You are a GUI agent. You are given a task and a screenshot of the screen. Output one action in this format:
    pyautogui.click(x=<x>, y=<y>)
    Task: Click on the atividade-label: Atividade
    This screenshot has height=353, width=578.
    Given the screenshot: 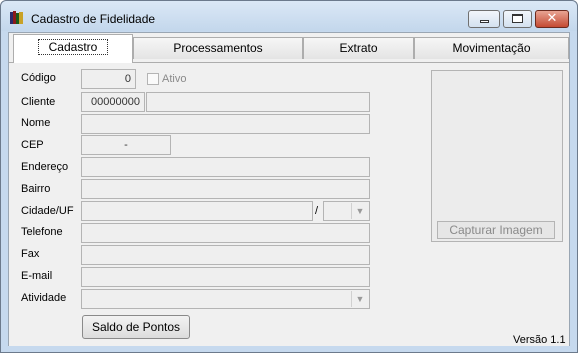 What is the action you would take?
    pyautogui.click(x=44, y=298)
    